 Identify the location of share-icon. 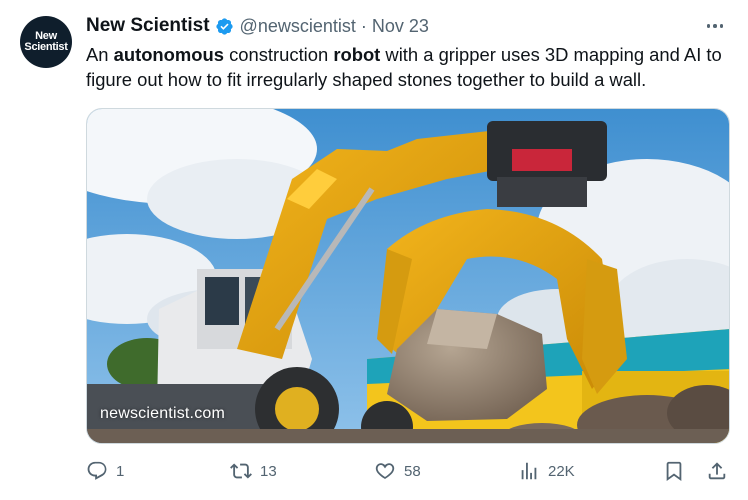
(717, 471).